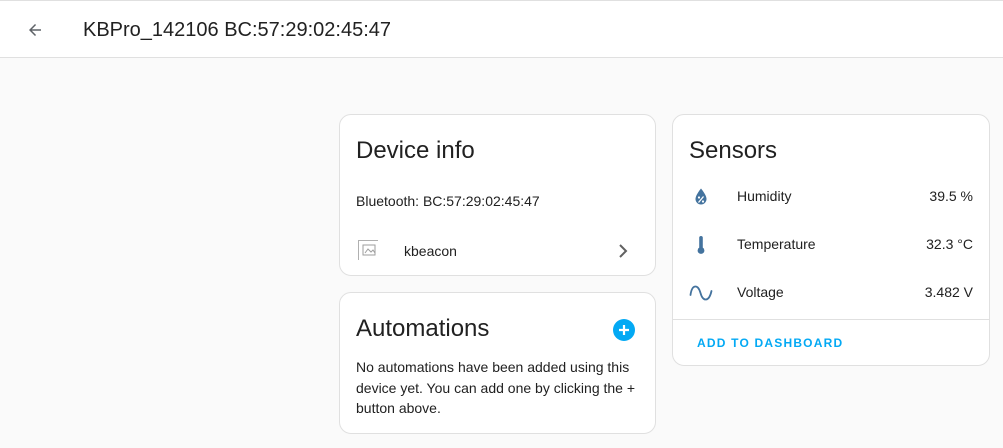  What do you see at coordinates (776, 244) in the screenshot?
I see `sensor-name: Temperature` at bounding box center [776, 244].